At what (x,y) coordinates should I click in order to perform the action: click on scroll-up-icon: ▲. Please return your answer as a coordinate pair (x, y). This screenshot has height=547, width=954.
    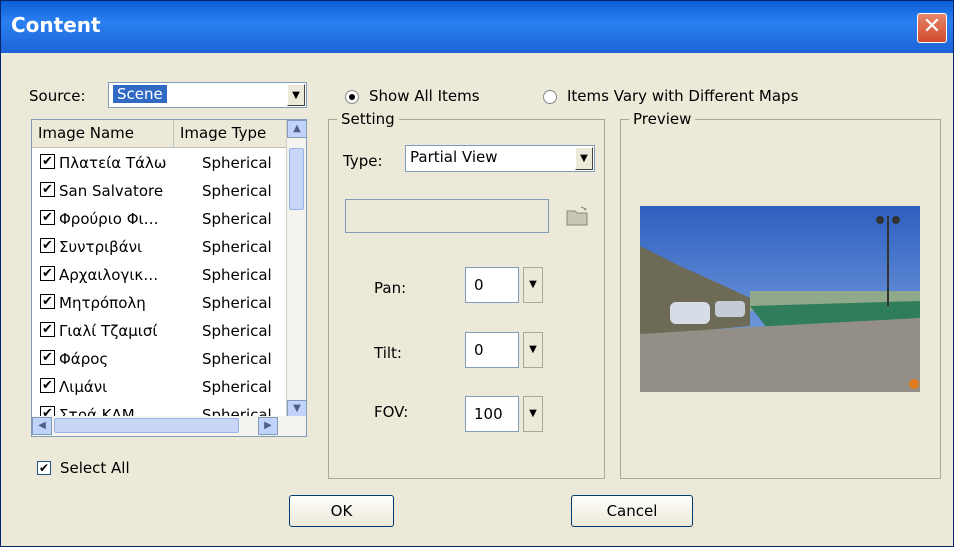
    Looking at the image, I should click on (296, 129).